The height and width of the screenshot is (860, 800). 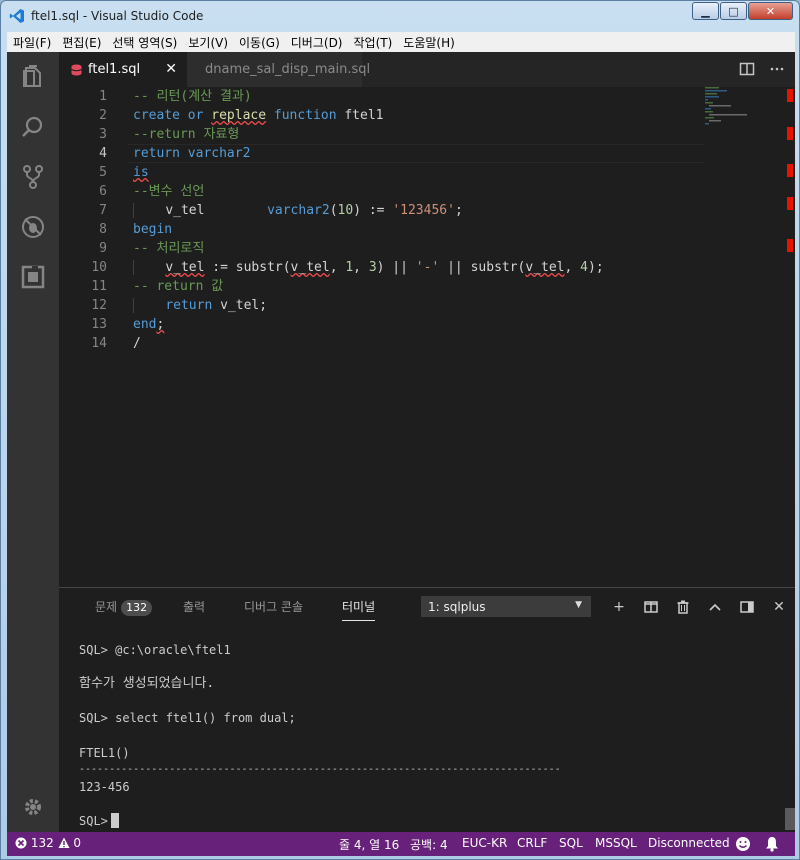 I want to click on editor-tabs: ftel1.sql ✕ dname_sal_disp_main.sql, so click(x=427, y=69).